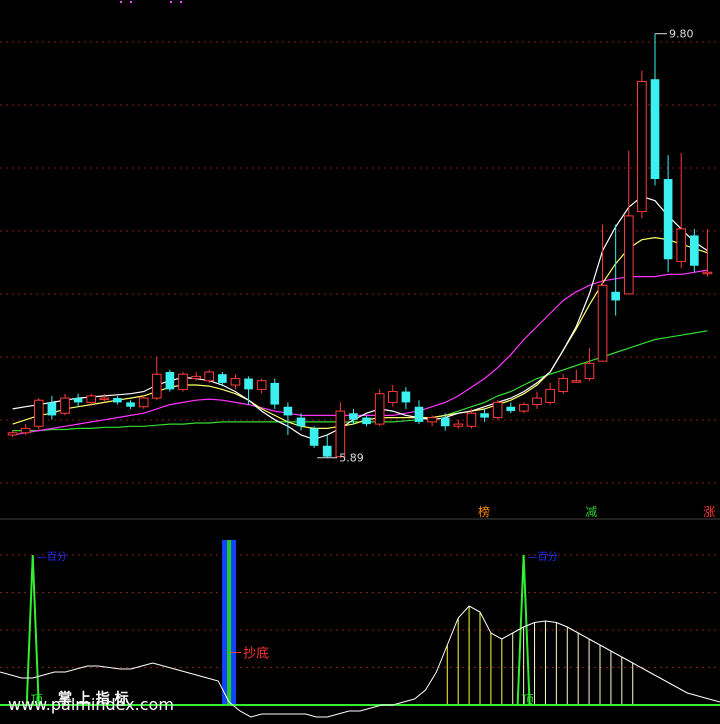 The width and height of the screenshot is (720, 724). Describe the element at coordinates (528, 700) in the screenshot. I see `spike-bottom-label: 顶` at that location.